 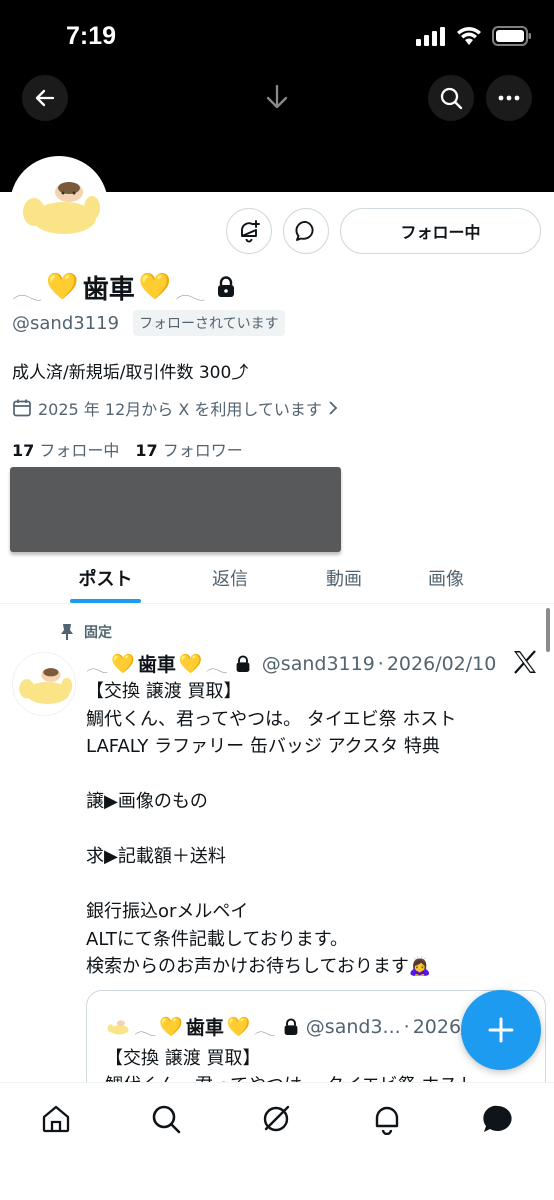 I want to click on quote-name-deco-right: 𓂃, so click(x=264, y=1029).